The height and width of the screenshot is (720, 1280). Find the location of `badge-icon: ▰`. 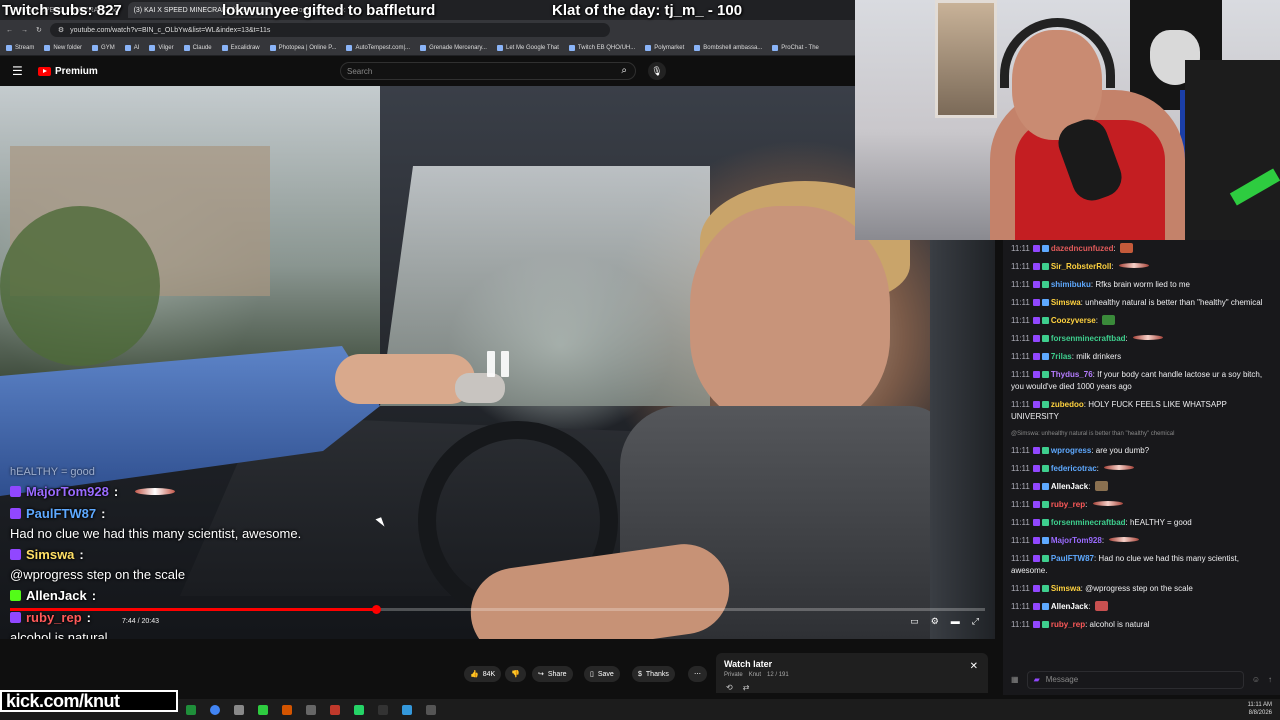

badge-icon: ▰ is located at coordinates (1036, 679).